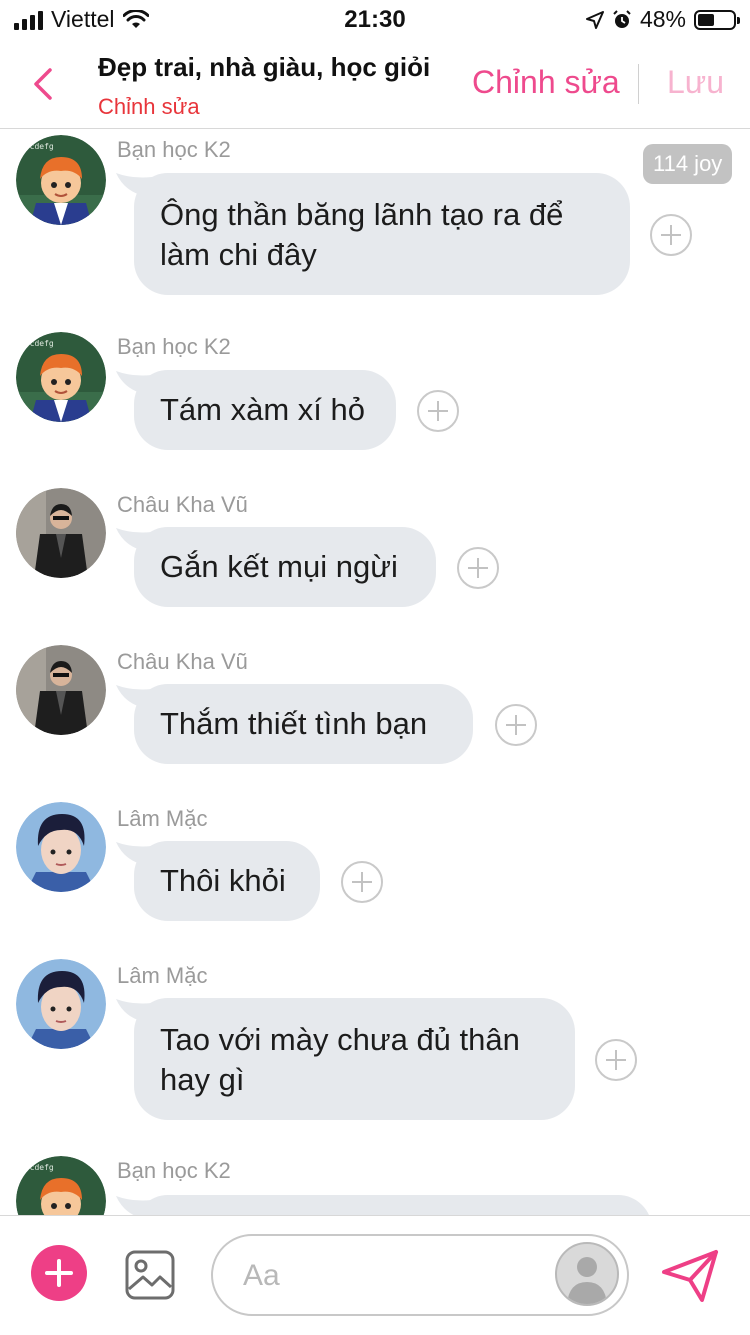  Describe the element at coordinates (695, 82) in the screenshot. I see `save-button: Lưu` at that location.